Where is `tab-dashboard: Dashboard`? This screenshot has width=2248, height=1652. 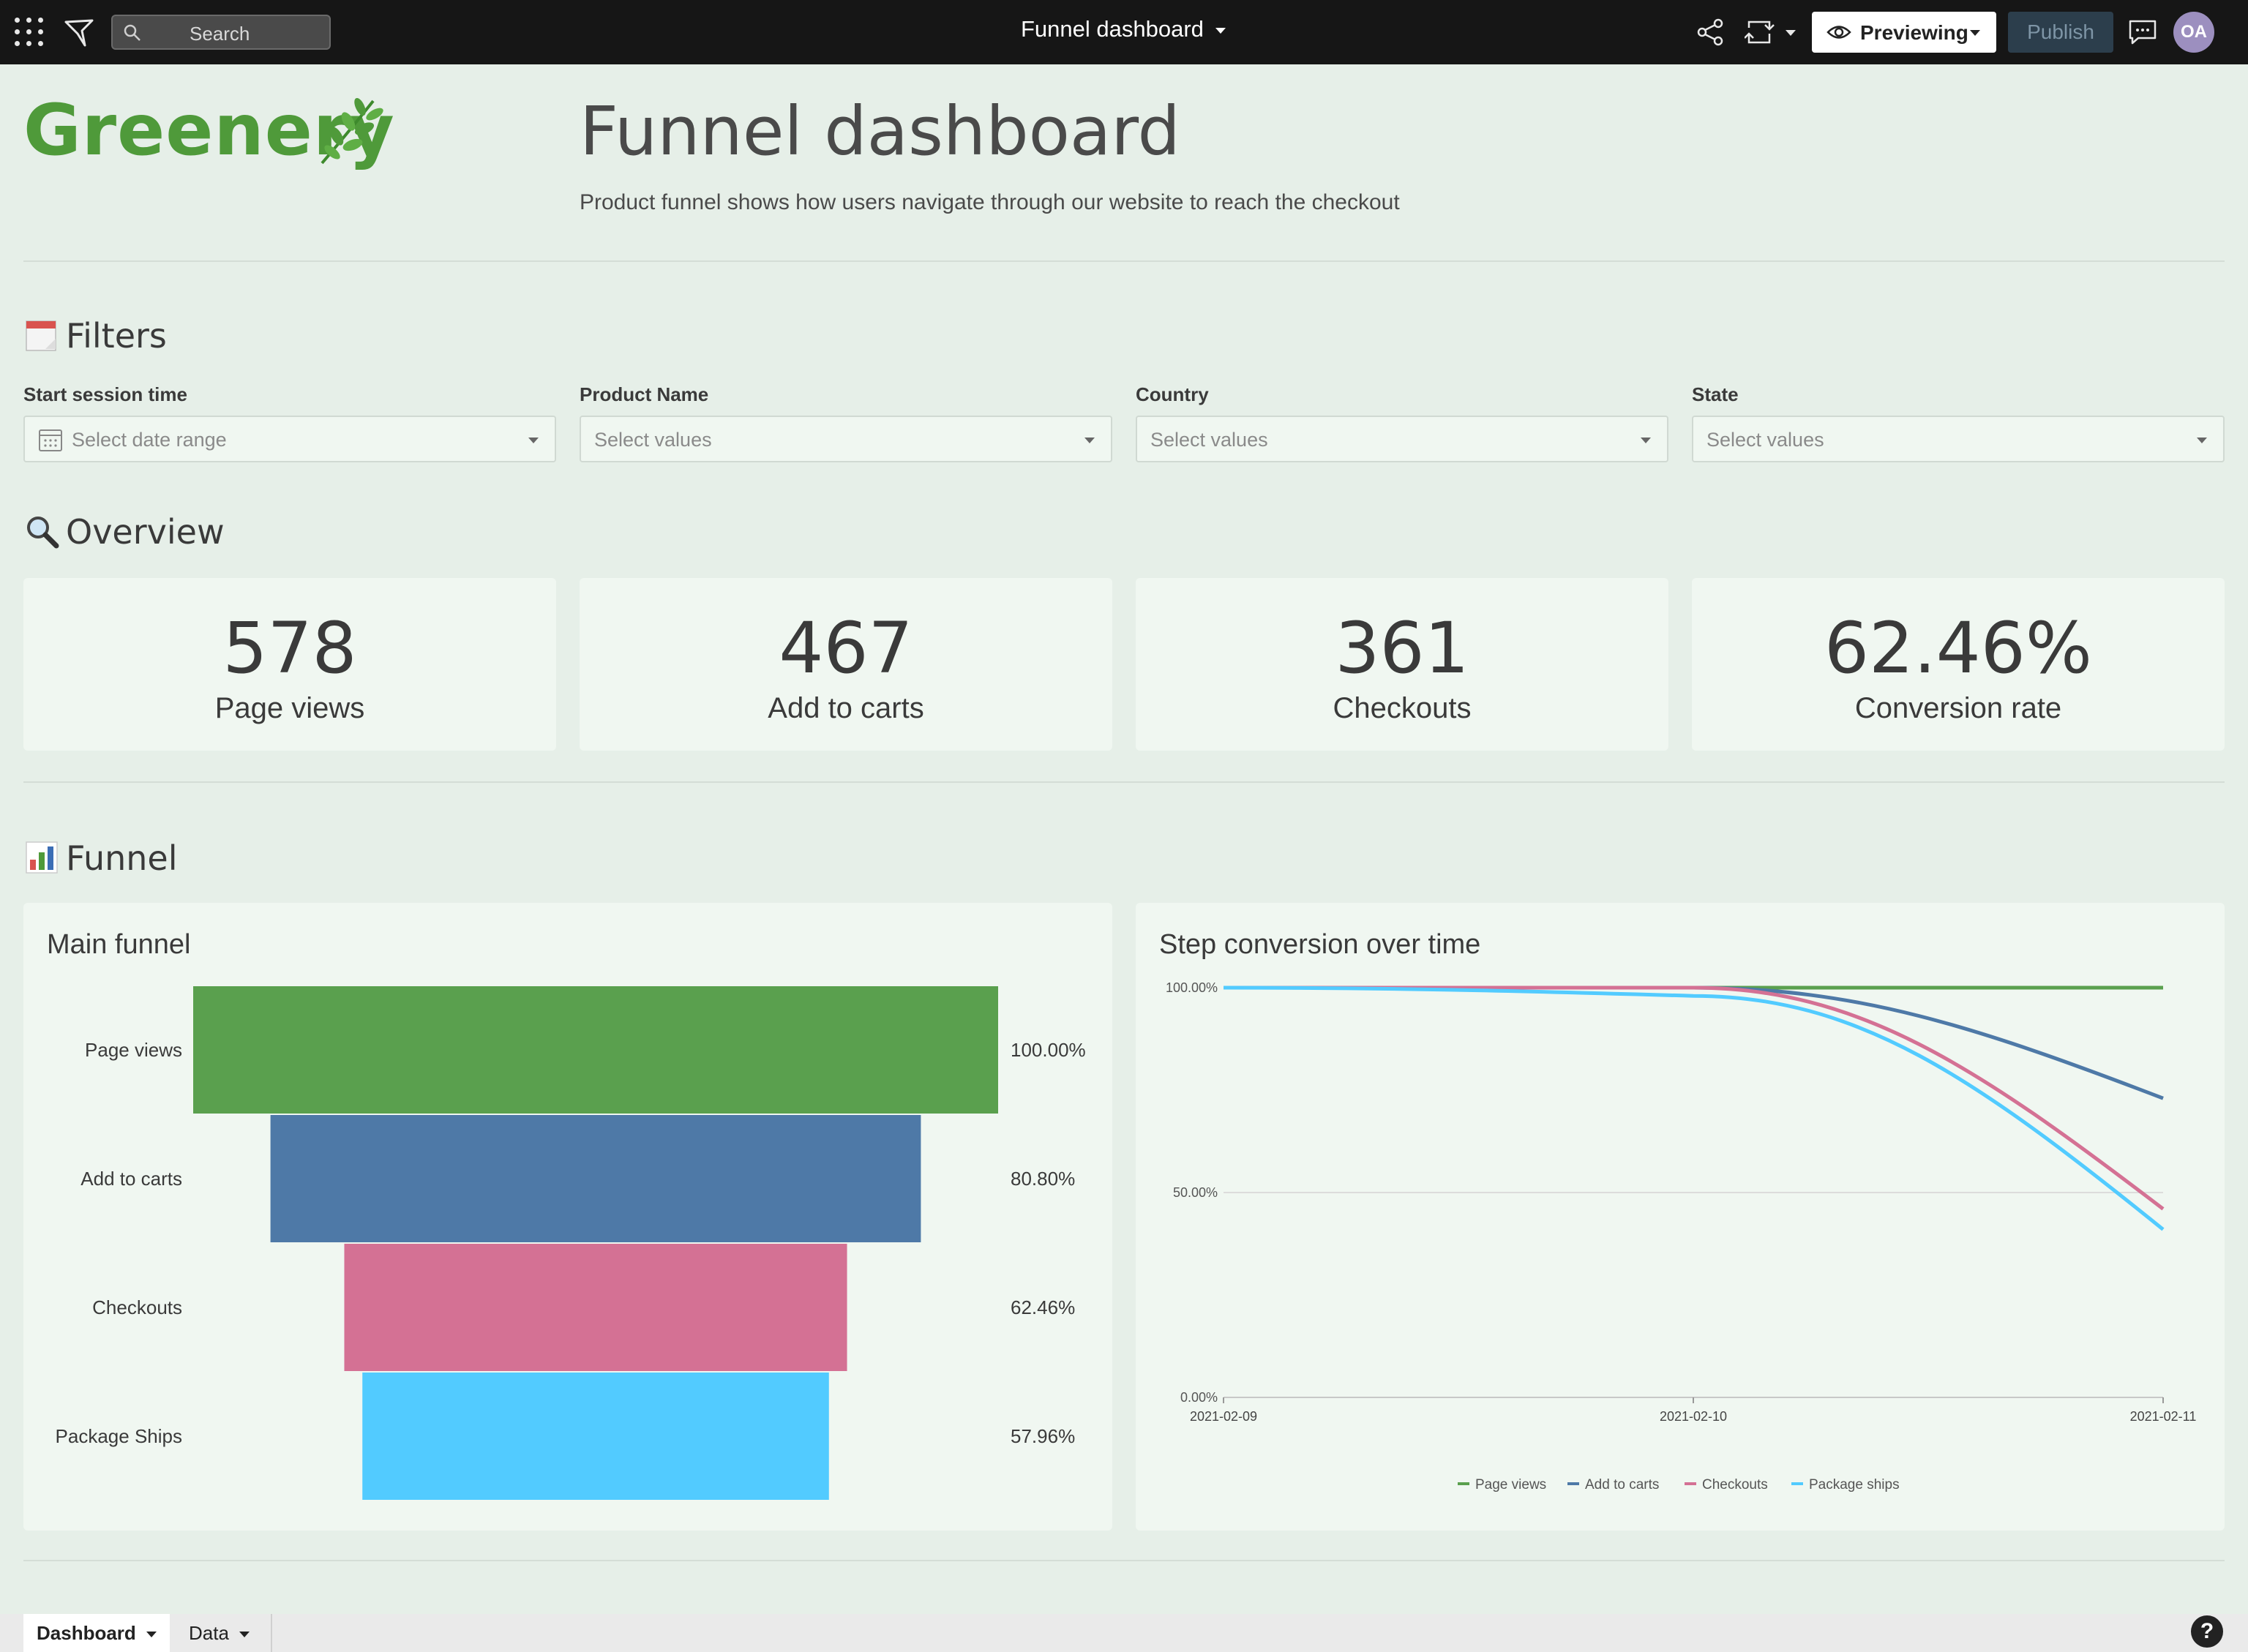
tab-dashboard: Dashboard is located at coordinates (96, 1633).